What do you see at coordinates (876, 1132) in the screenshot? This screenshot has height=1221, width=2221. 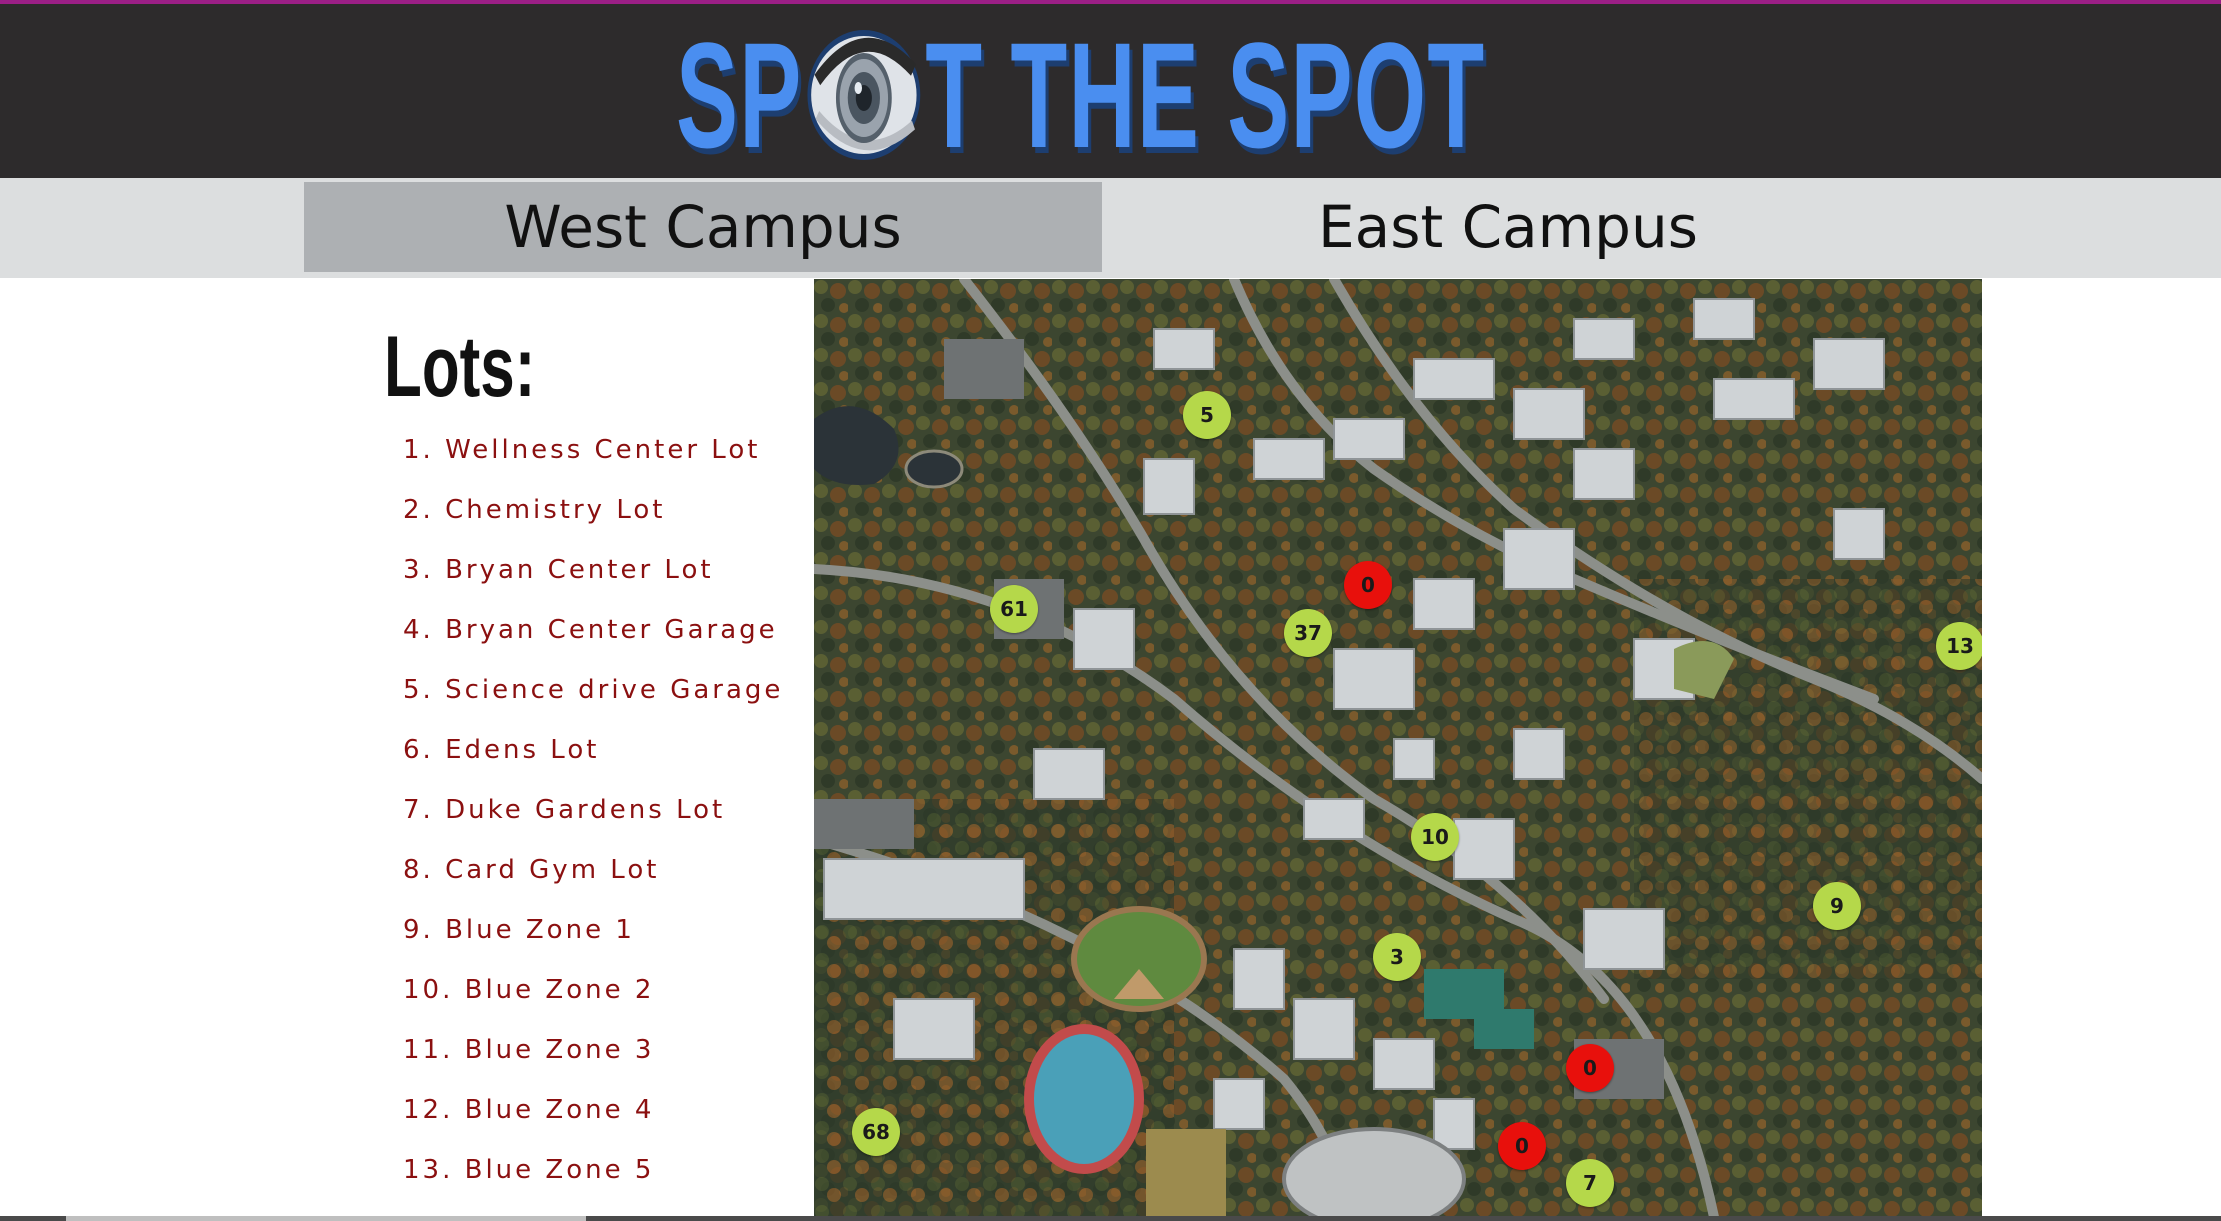 I see `lot-marker-available: 68` at bounding box center [876, 1132].